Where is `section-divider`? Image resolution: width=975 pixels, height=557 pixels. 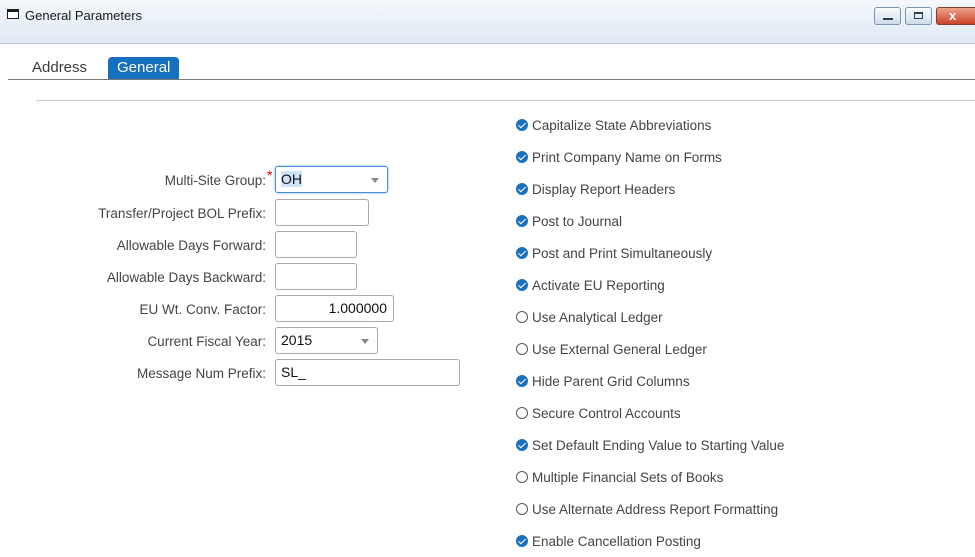 section-divider is located at coordinates (505, 100).